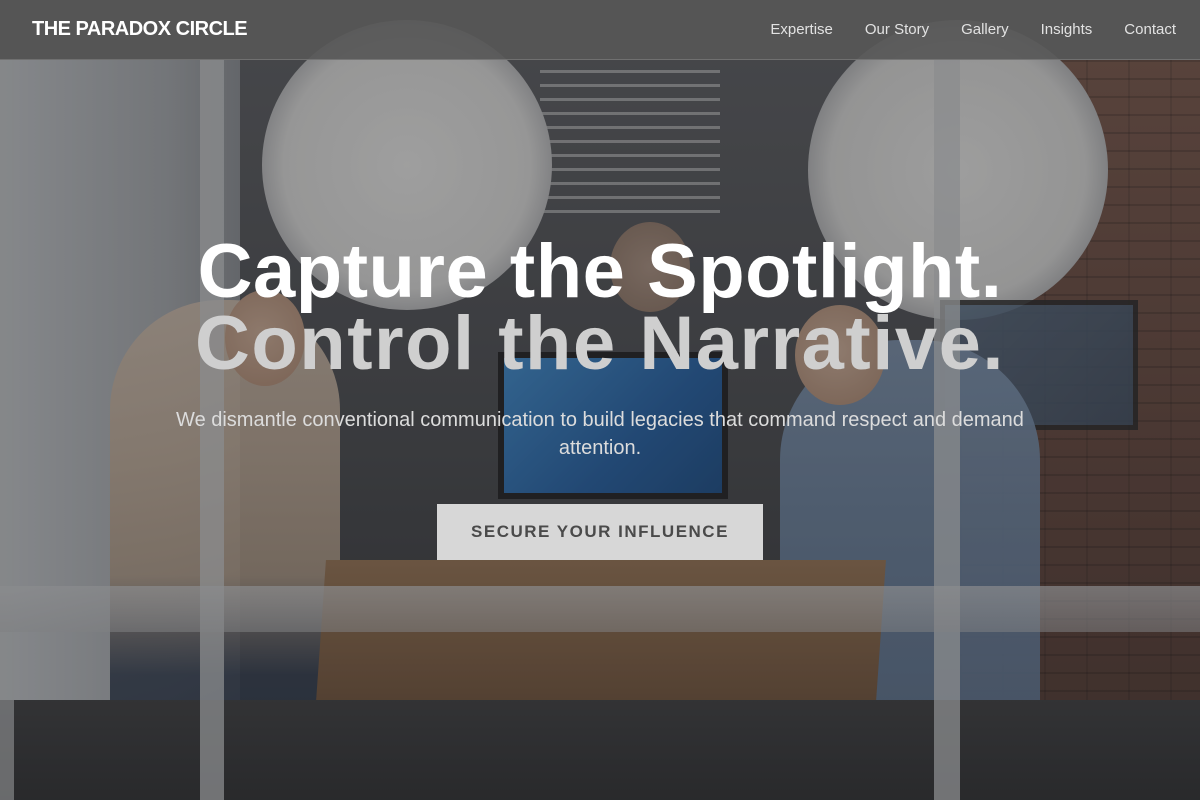 This screenshot has width=1200, height=800. Describe the element at coordinates (897, 29) in the screenshot. I see `nav-link-our-story: Our Story` at that location.